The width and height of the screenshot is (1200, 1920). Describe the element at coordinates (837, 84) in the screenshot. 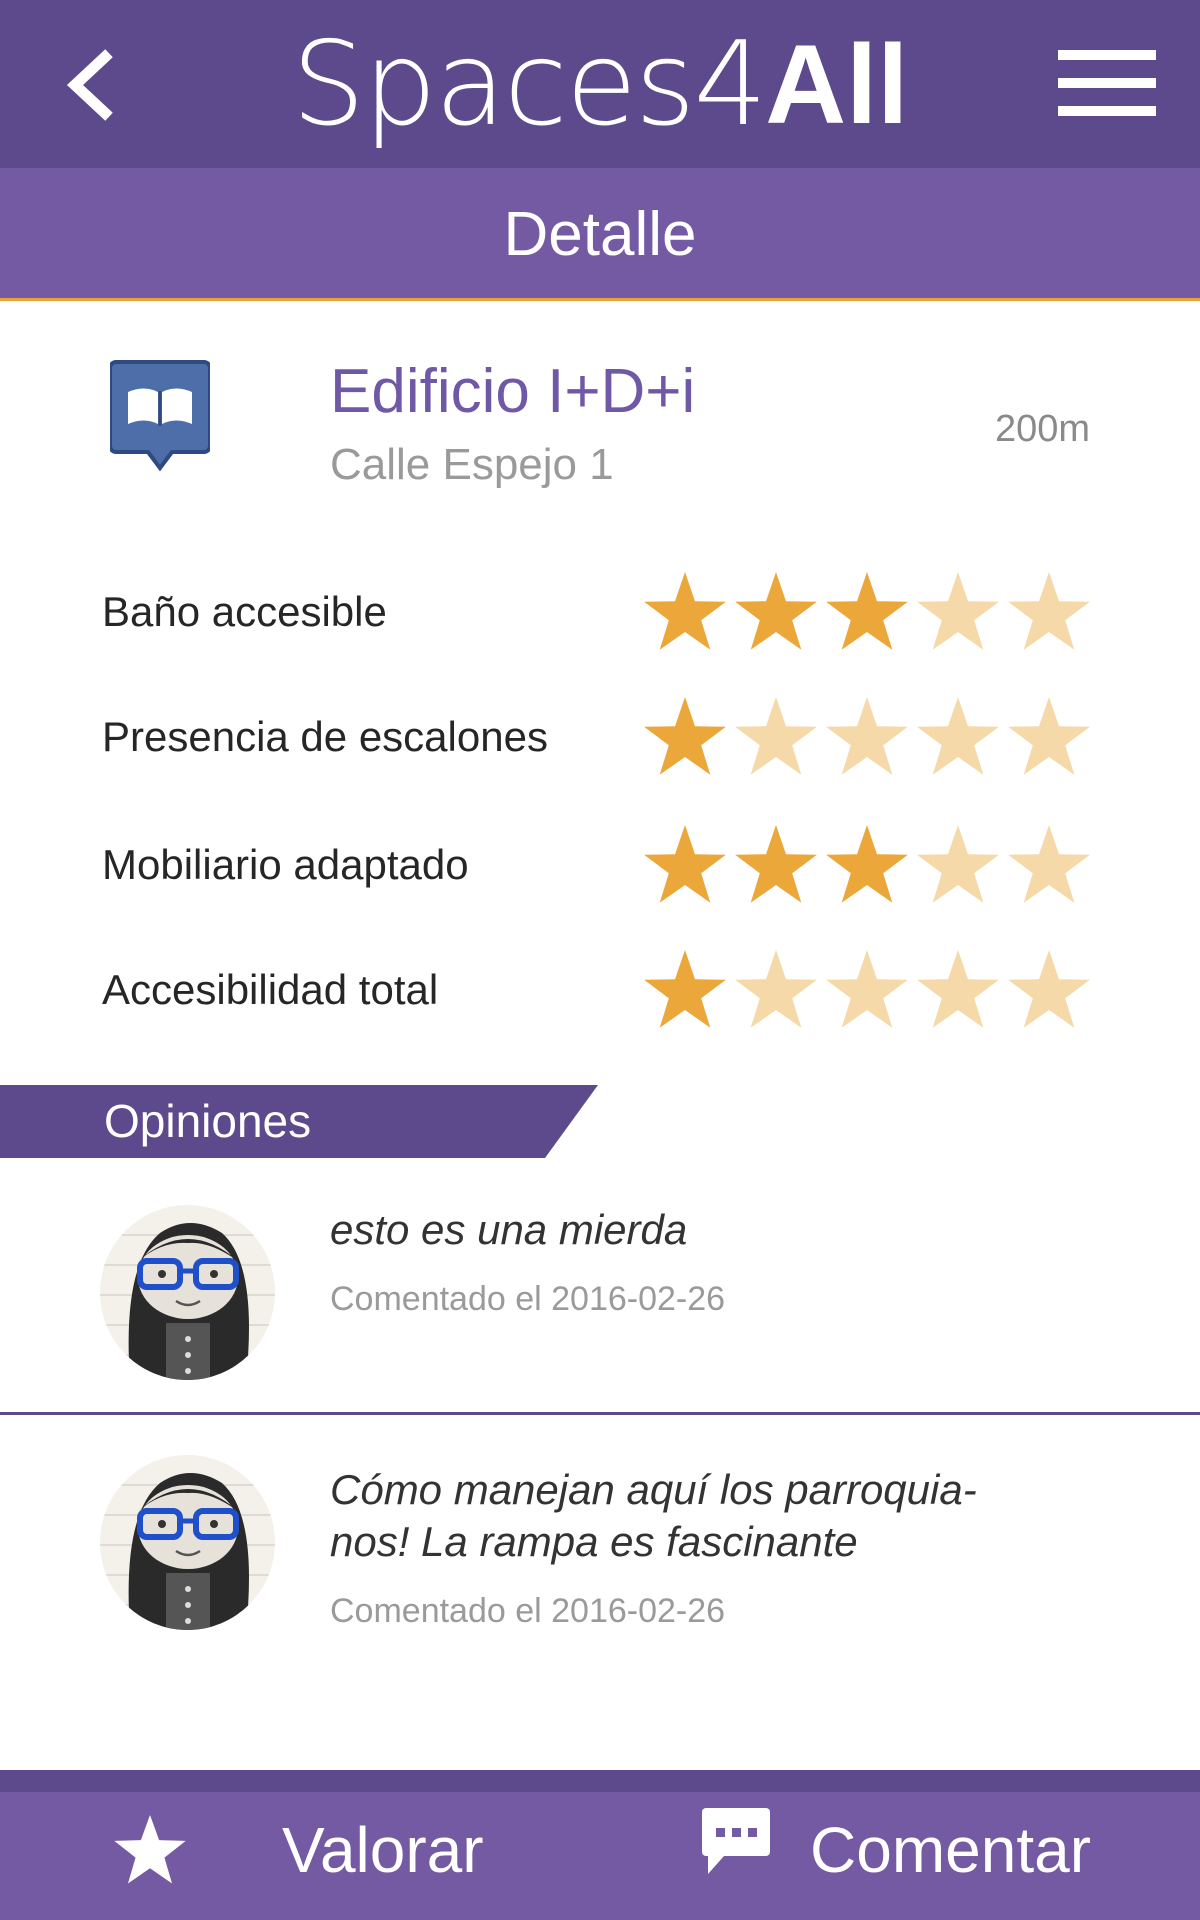

I see `logo-text-bold: All` at that location.